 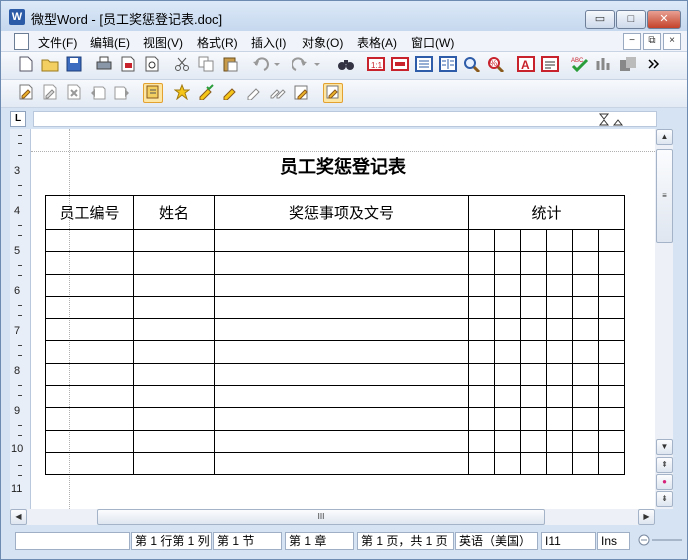 What do you see at coordinates (496, 65) in the screenshot?
I see `zoom-percent-icon: %` at bounding box center [496, 65].